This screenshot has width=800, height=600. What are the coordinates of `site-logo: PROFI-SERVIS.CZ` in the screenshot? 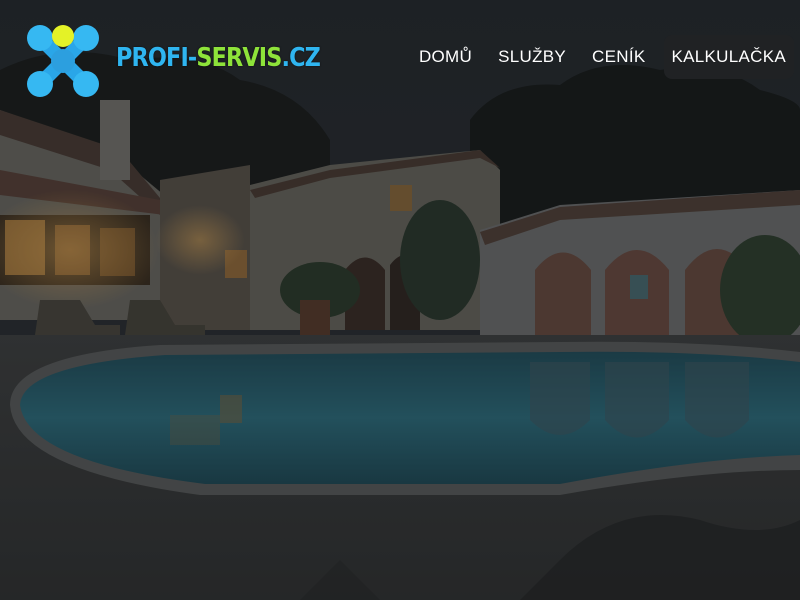 It's located at (189, 61).